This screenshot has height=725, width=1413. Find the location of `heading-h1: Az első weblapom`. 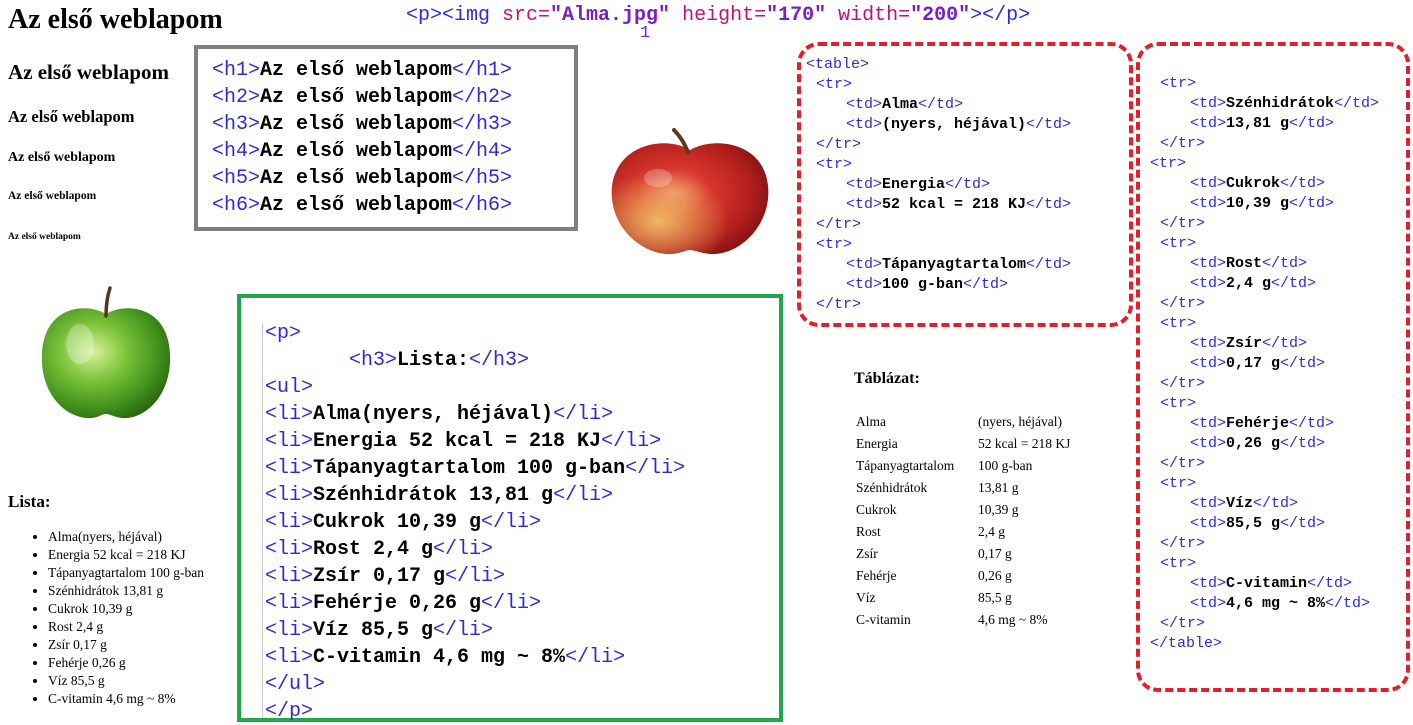

heading-h1: Az első weblapom is located at coordinates (115, 19).